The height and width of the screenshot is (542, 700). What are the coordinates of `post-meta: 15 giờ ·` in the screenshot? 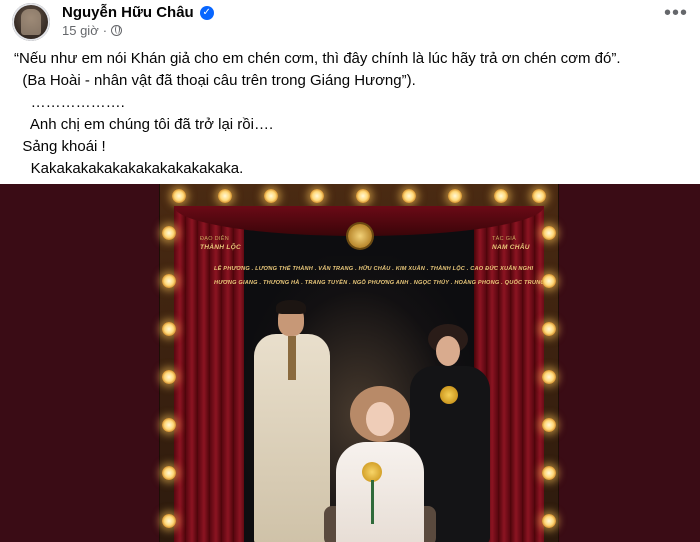 It's located at (92, 30).